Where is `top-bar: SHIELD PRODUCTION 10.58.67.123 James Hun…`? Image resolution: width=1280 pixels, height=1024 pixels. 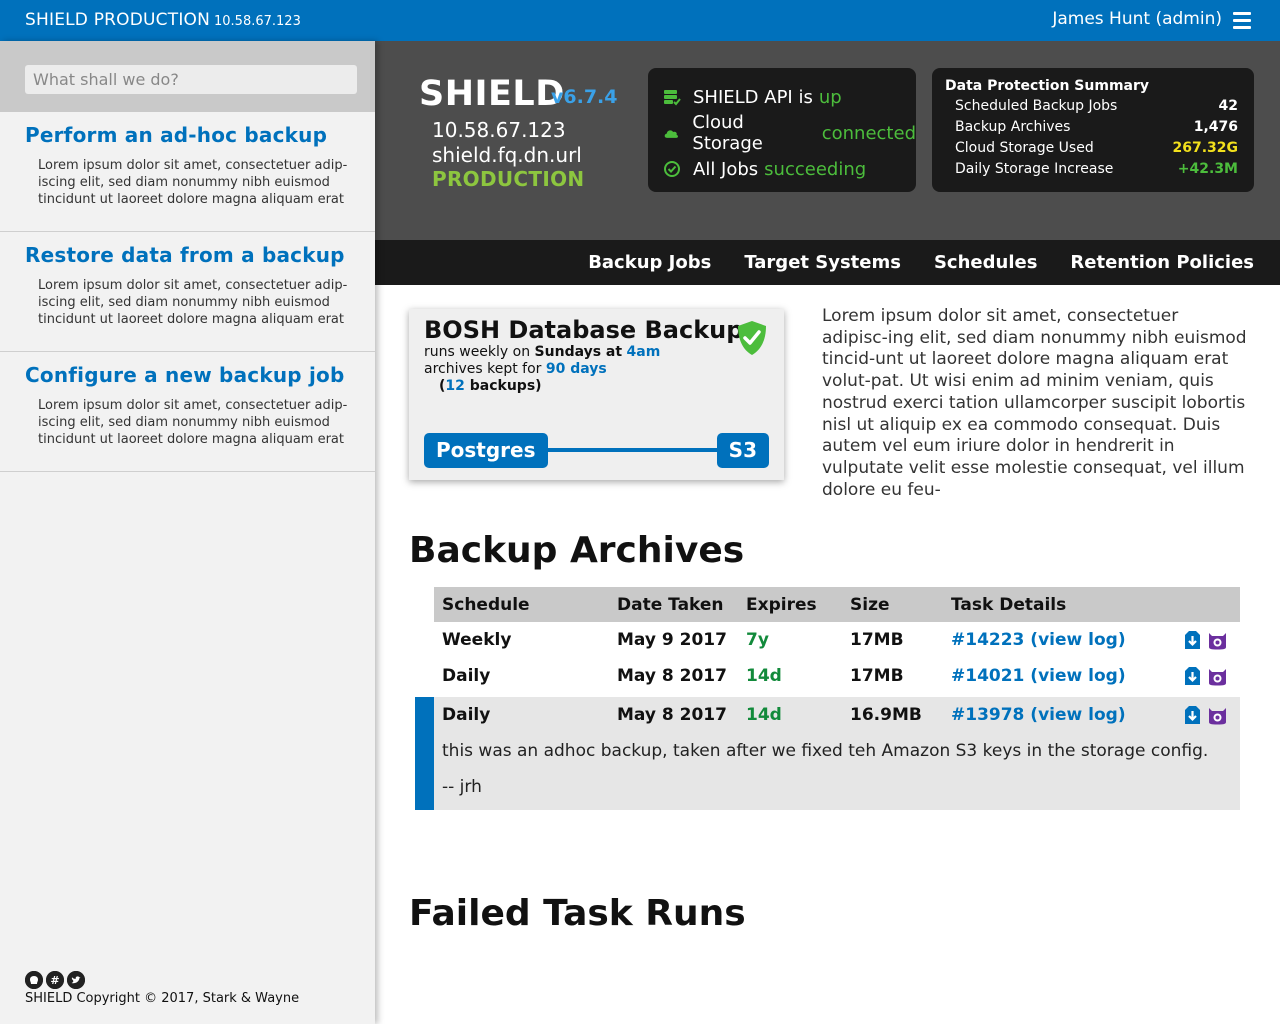 top-bar: SHIELD PRODUCTION 10.58.67.123 James Hun… is located at coordinates (640, 20).